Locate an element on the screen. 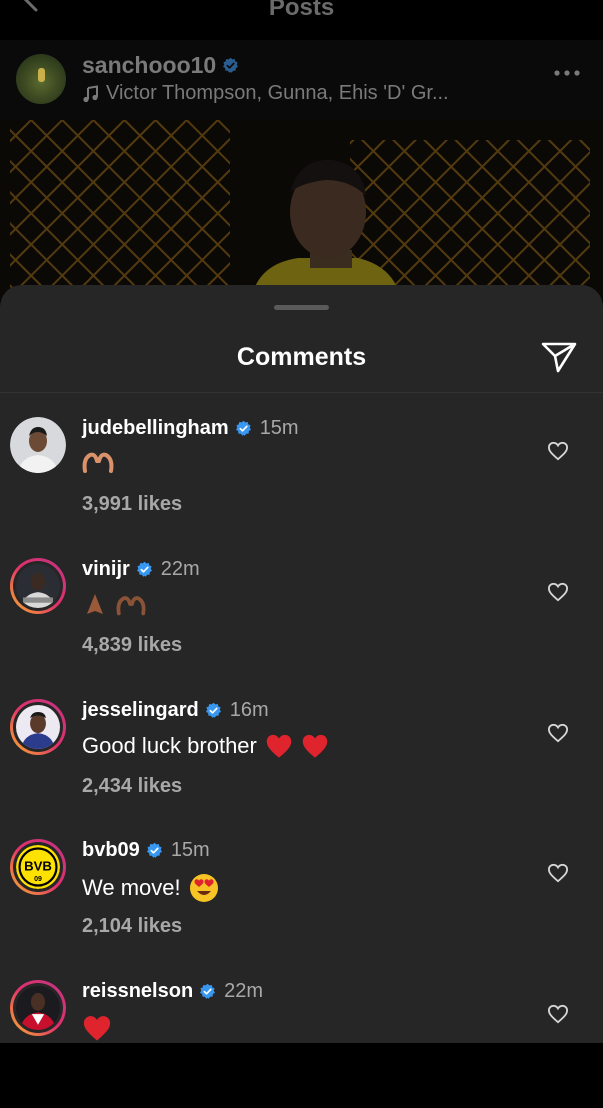  comment-likes: 2,104 likes is located at coordinates (132, 926).